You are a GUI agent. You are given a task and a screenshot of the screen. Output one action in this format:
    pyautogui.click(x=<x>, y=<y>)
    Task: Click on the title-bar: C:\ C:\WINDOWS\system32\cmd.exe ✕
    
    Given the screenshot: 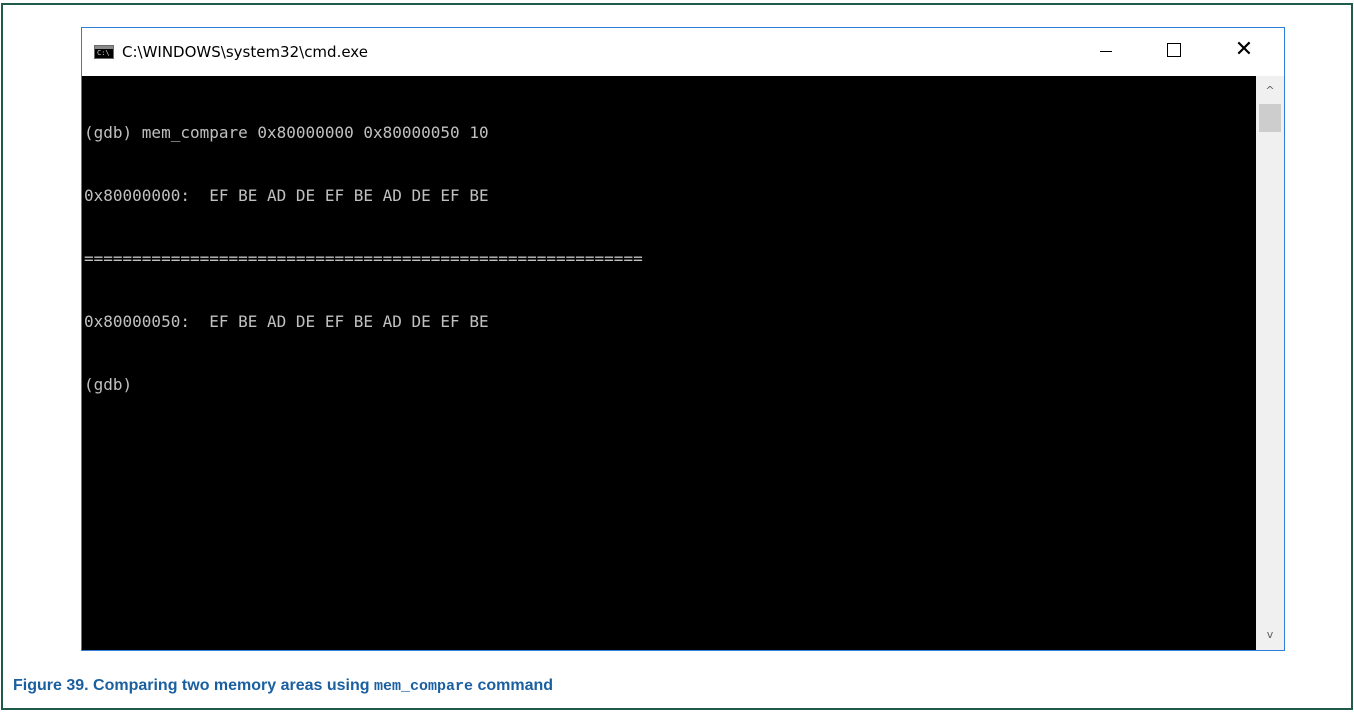 What is the action you would take?
    pyautogui.click(x=683, y=52)
    